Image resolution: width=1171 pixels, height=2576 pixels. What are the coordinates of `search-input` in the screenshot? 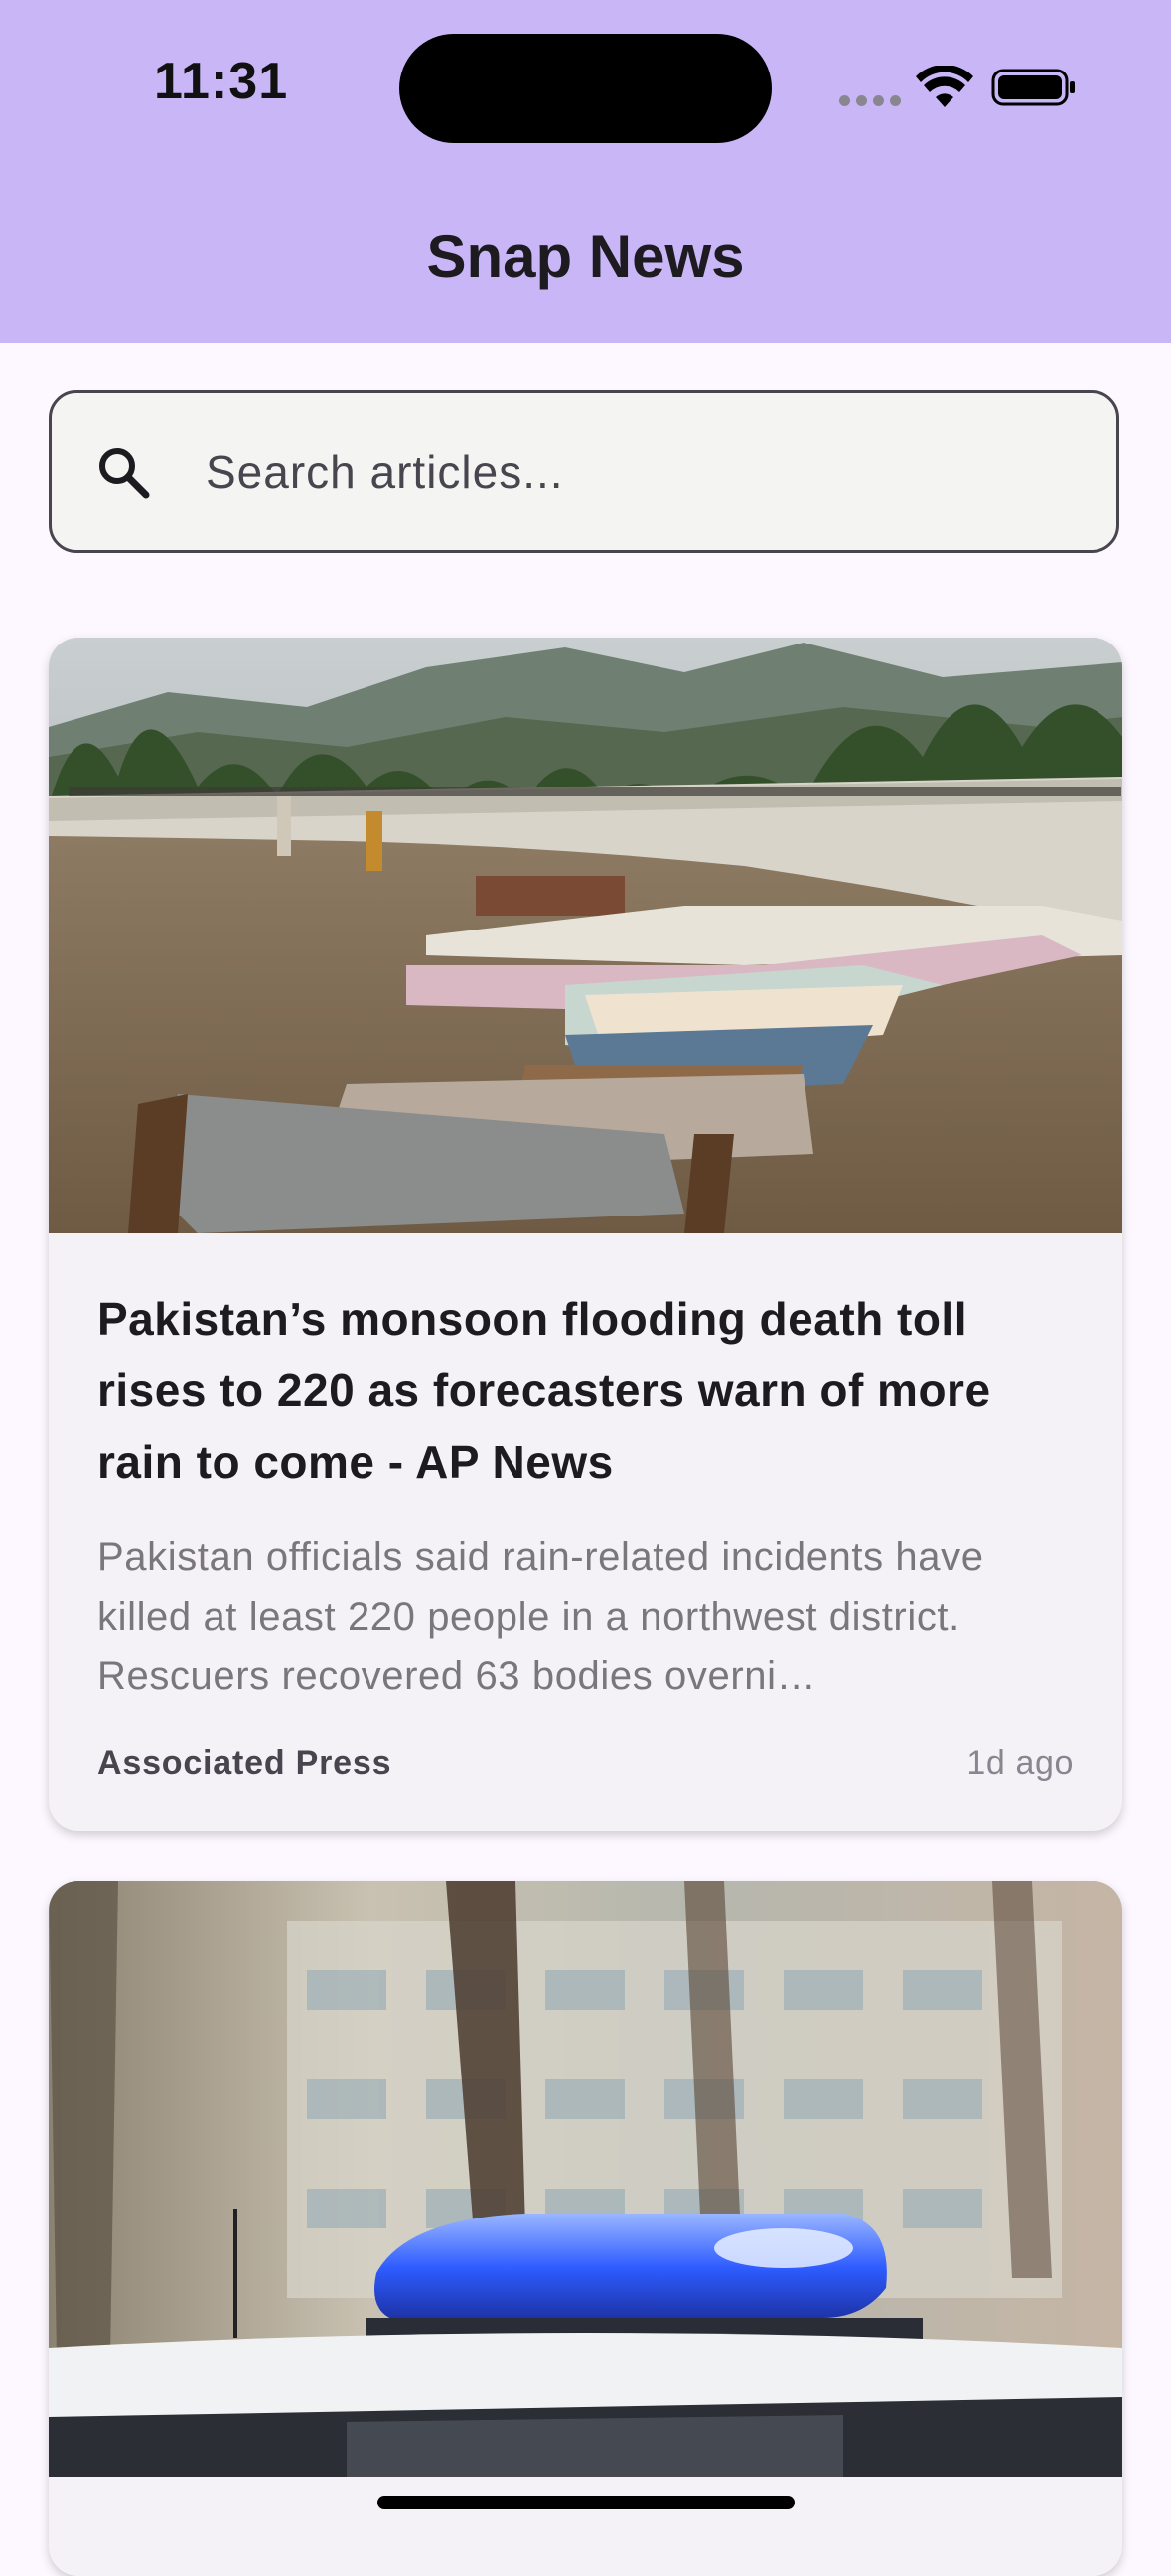 It's located at (643, 471).